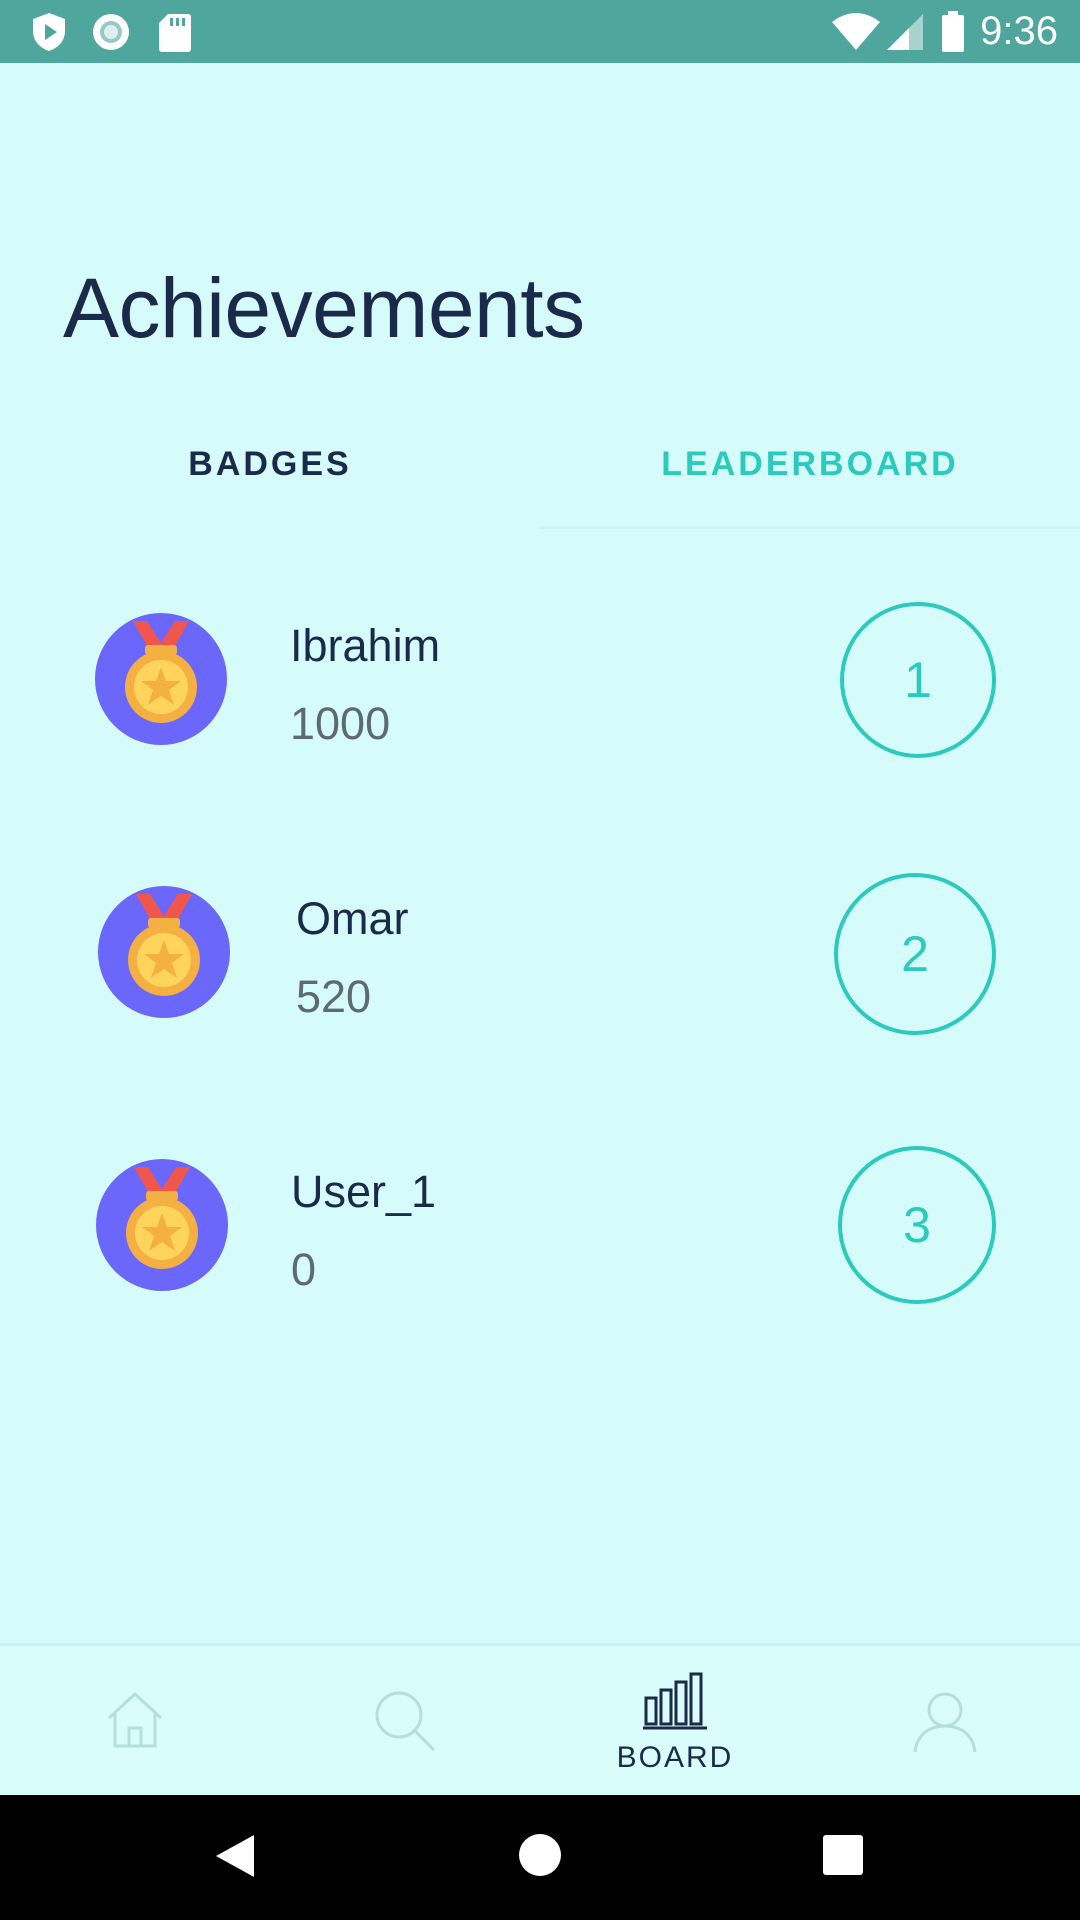  Describe the element at coordinates (334, 996) in the screenshot. I see `player-score: 520` at that location.